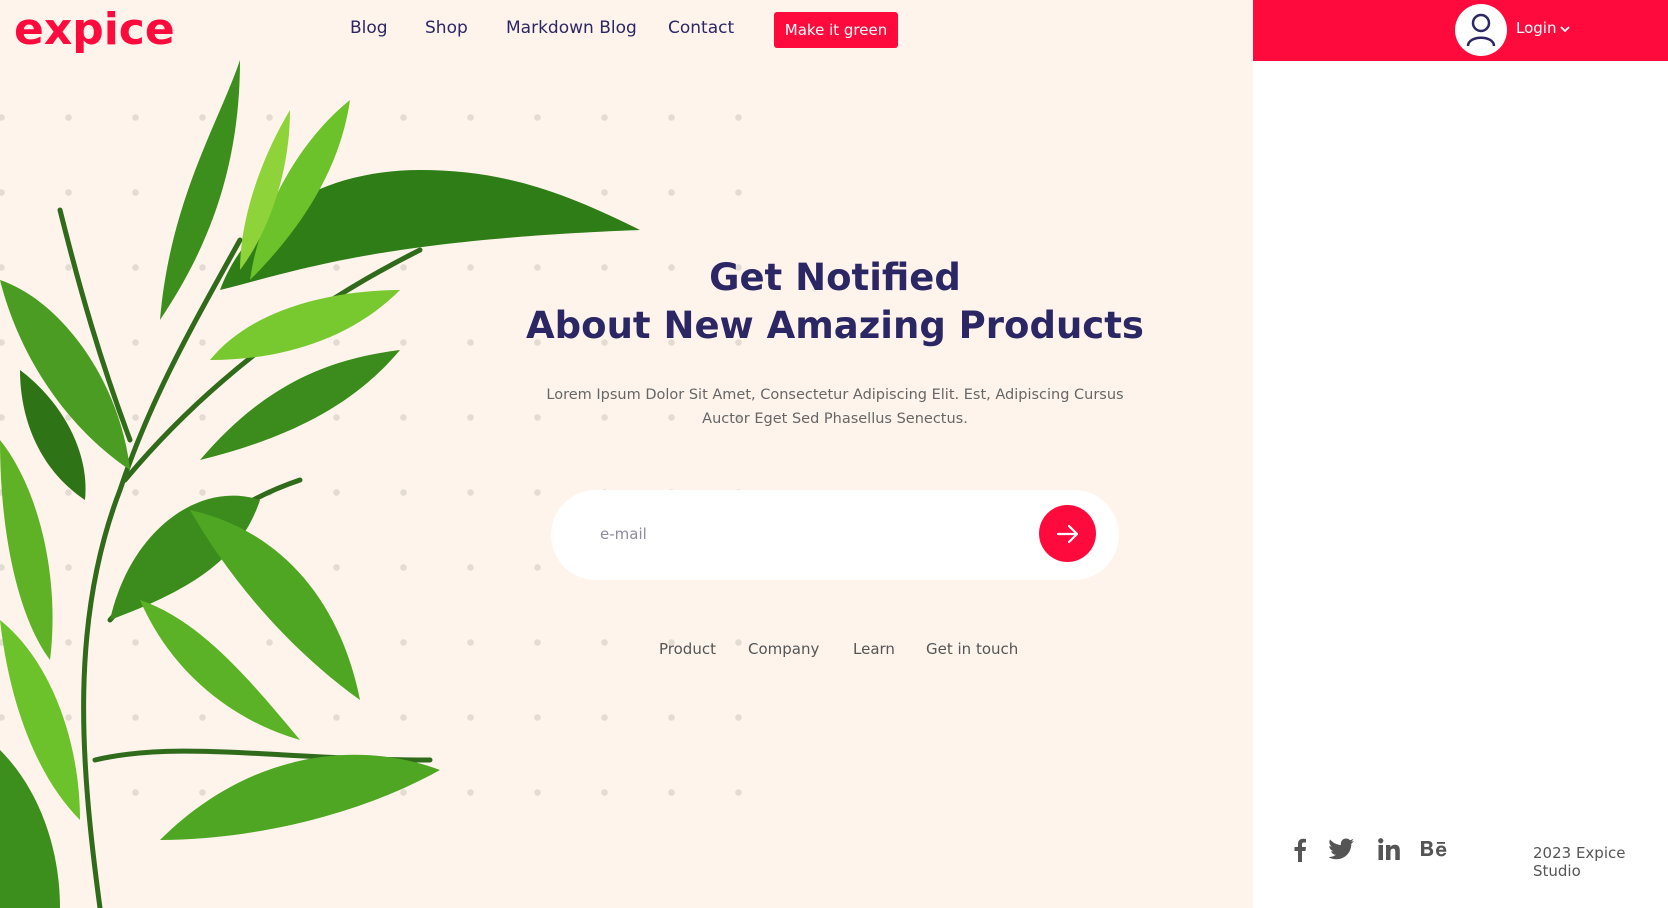 This screenshot has width=1668, height=908. What do you see at coordinates (836, 30) in the screenshot?
I see `make-it-green-button: Make it green` at bounding box center [836, 30].